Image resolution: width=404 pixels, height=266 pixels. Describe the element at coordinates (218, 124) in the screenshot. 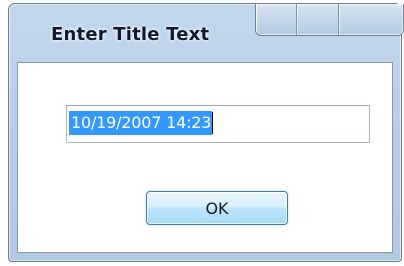

I see `title-text-input: 10/19/2007 14:23` at that location.